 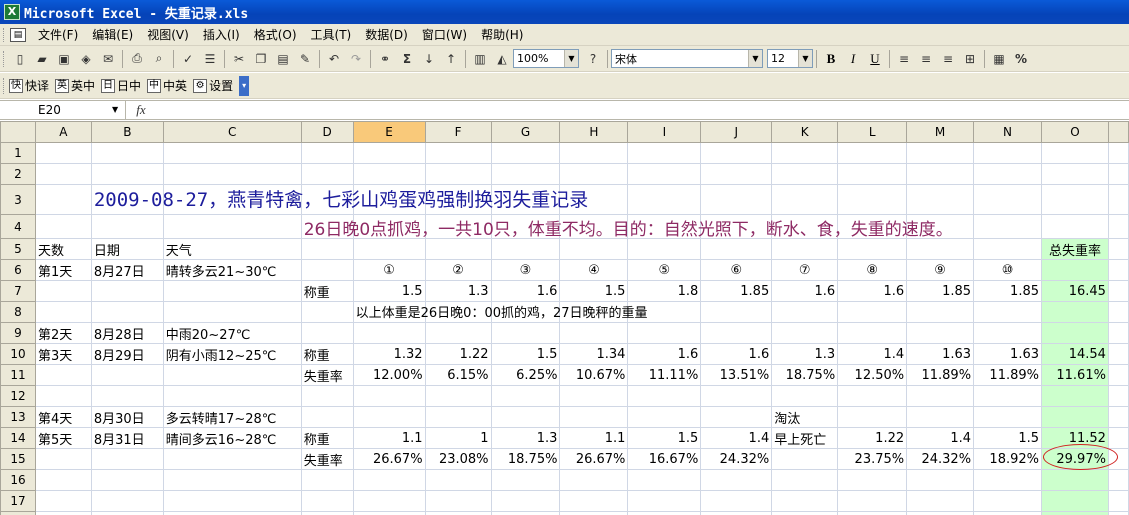 I want to click on grid-cell: 1.5, so click(x=594, y=291).